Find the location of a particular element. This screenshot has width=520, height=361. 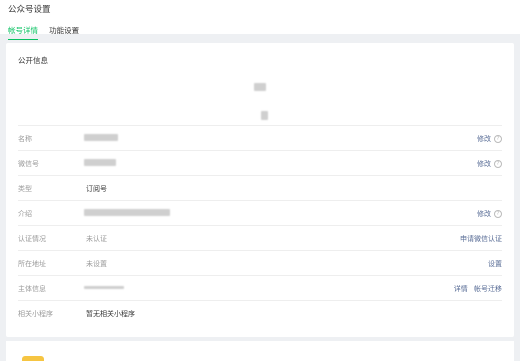

section-badge is located at coordinates (33, 358).